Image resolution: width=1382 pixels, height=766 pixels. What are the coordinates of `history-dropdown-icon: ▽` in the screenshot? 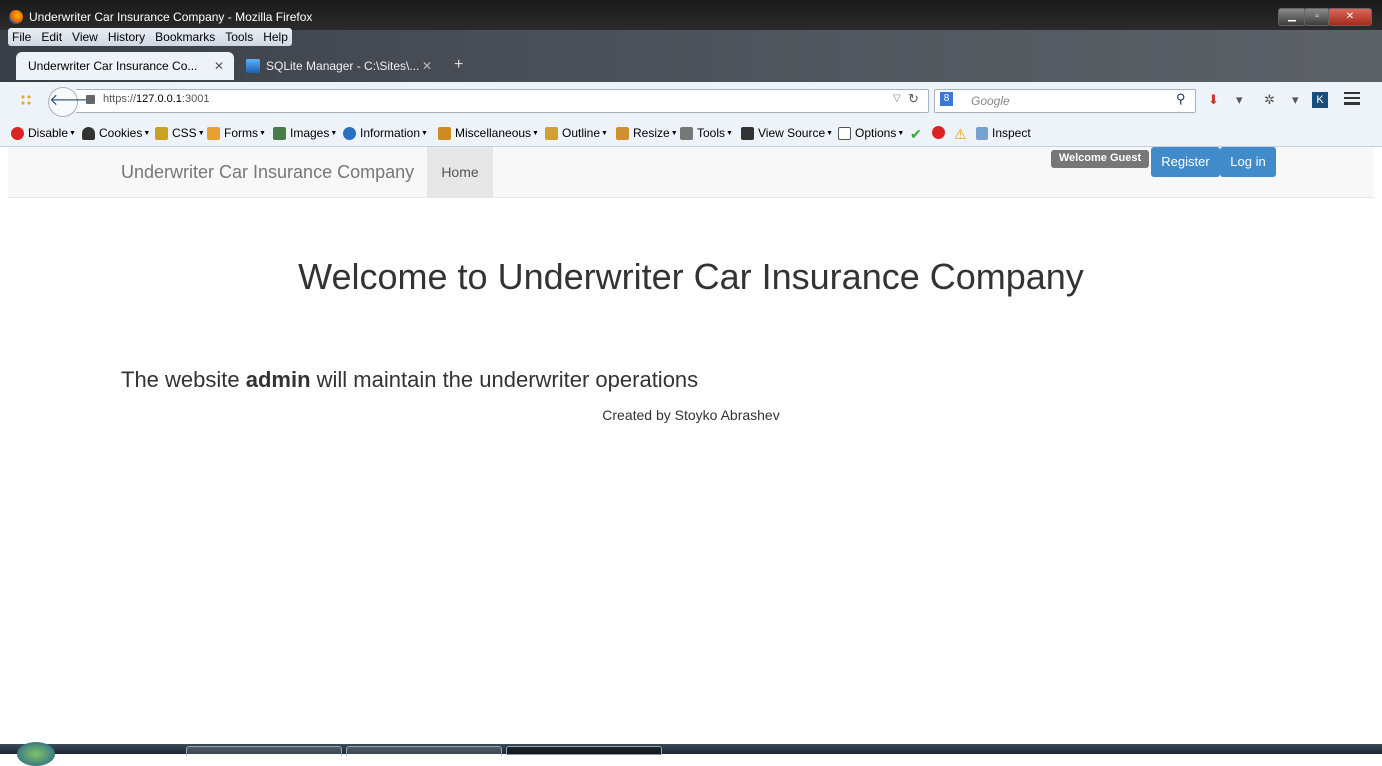 It's located at (897, 98).